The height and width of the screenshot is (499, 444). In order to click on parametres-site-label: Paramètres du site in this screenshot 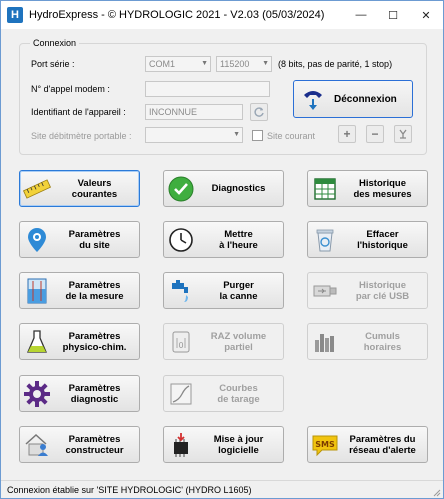, I will do `click(94, 239)`.